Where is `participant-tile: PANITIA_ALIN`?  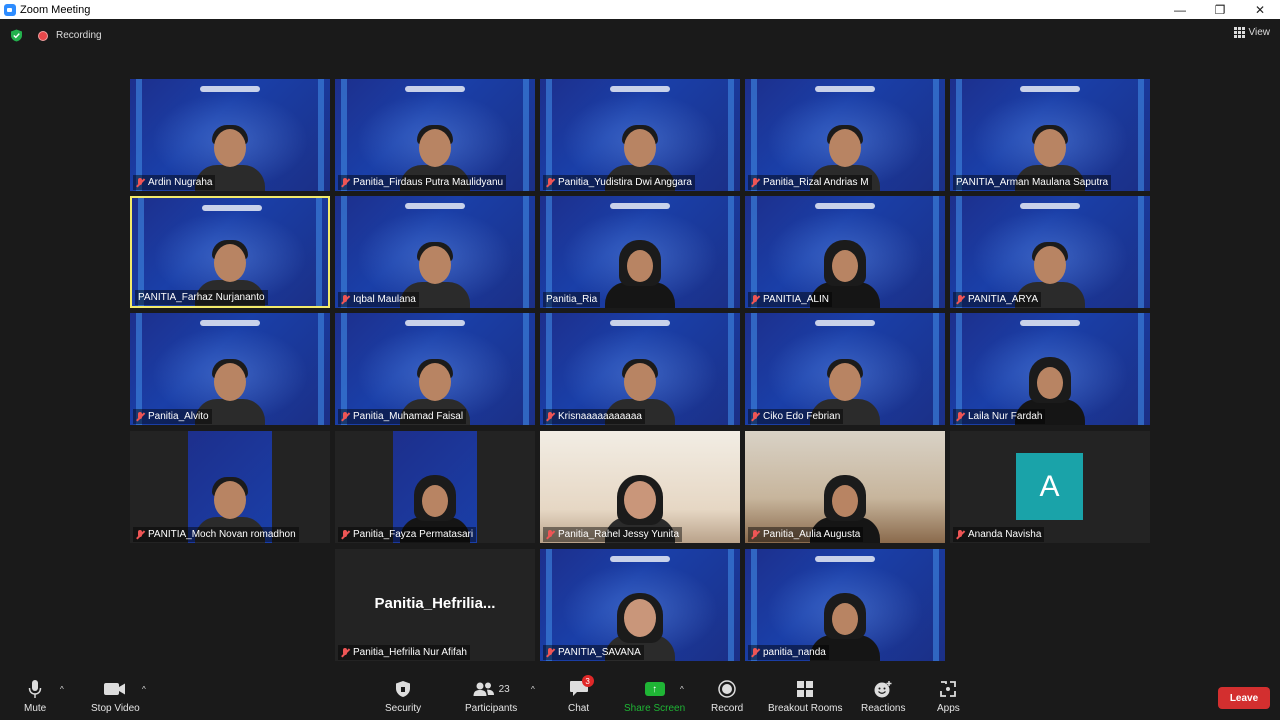 participant-tile: PANITIA_ALIN is located at coordinates (845, 252).